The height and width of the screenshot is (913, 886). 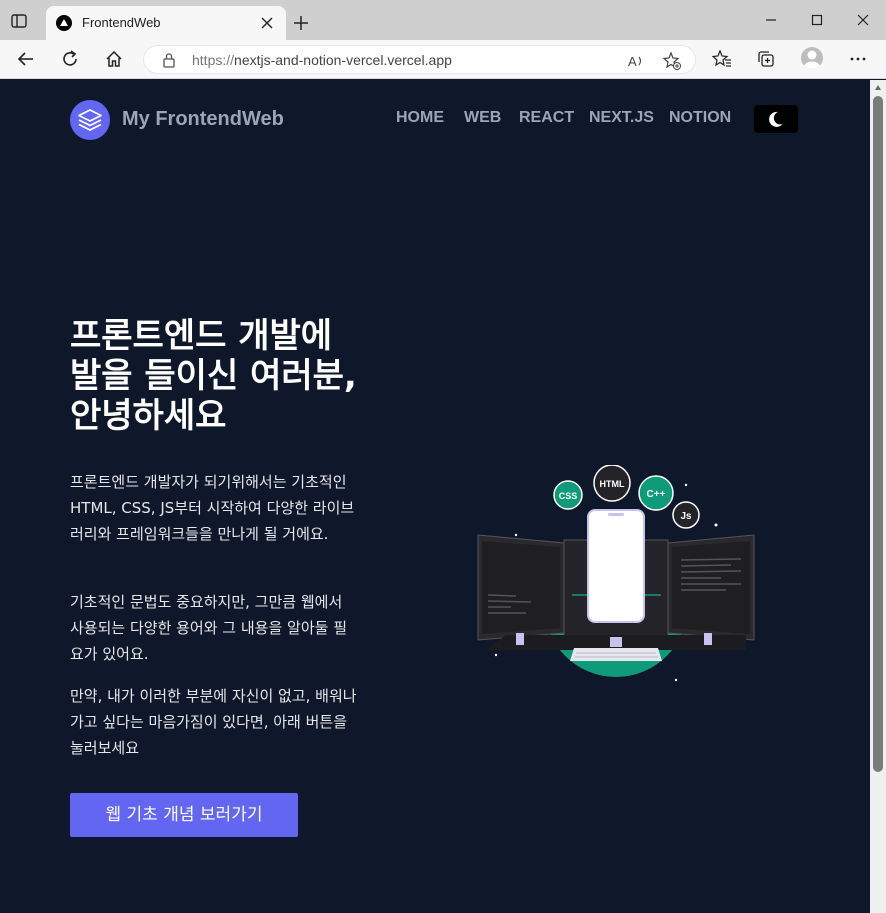 What do you see at coordinates (301, 23) in the screenshot?
I see `new-tab-icon` at bounding box center [301, 23].